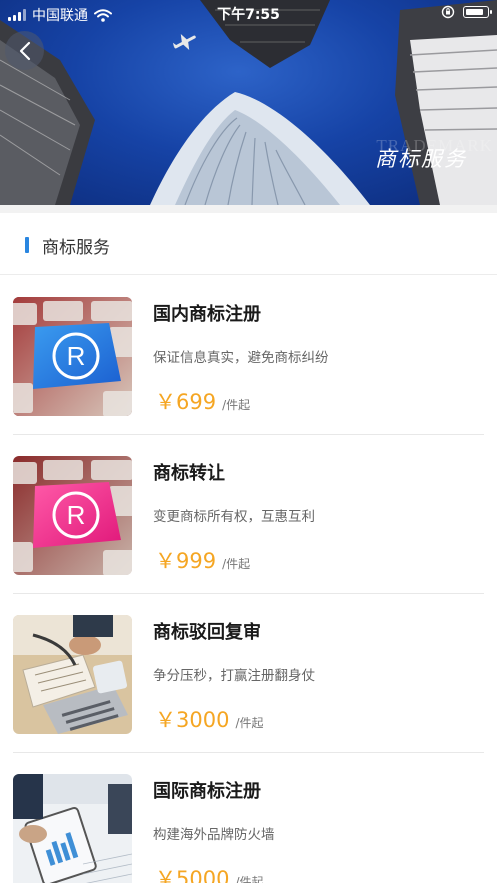  Describe the element at coordinates (207, 314) in the screenshot. I see `service-name: 国内商标注册` at that location.